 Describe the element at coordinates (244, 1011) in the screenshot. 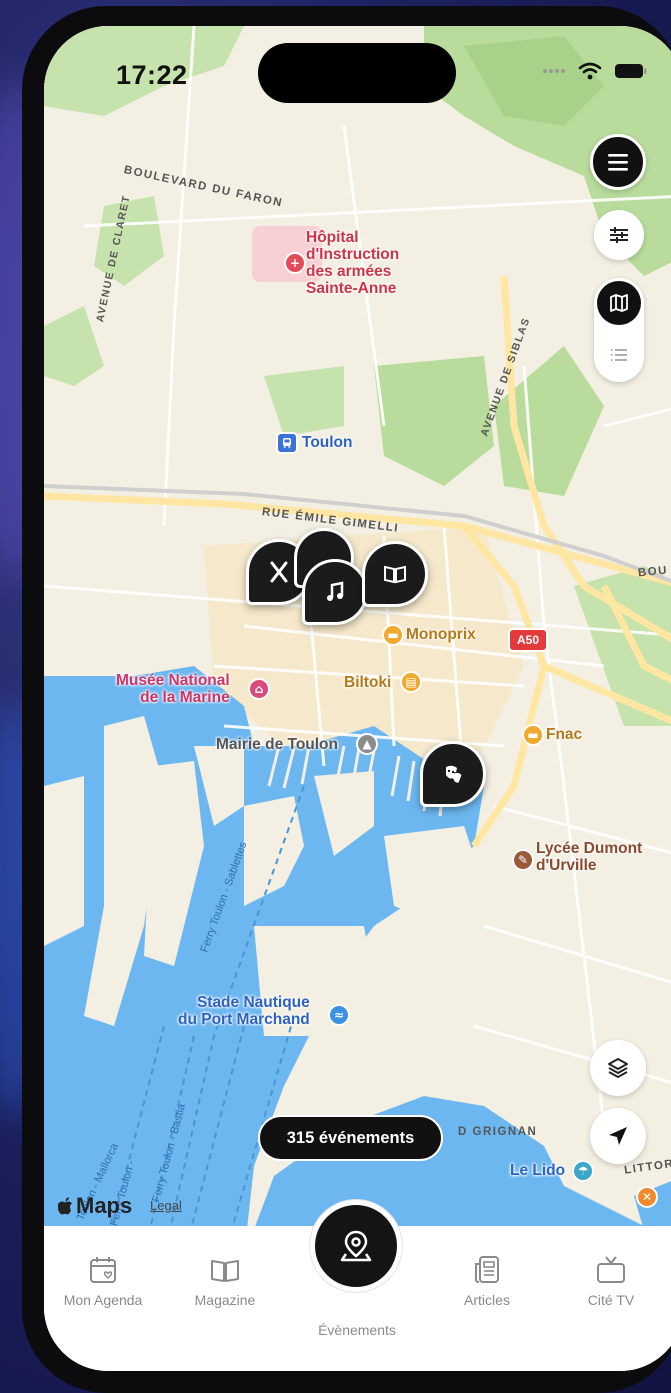

I see `poi-stade-nautique: Stade Nautique du Port Marchand` at that location.